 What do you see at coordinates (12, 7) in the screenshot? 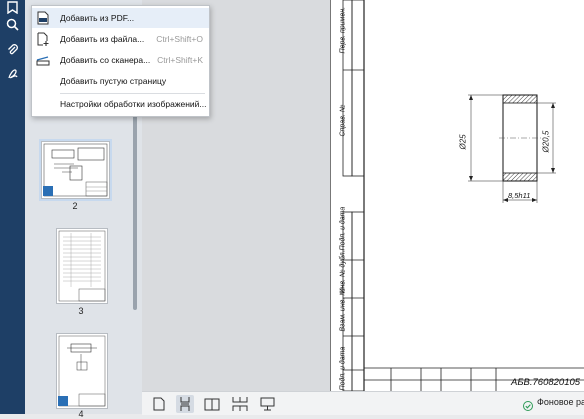
I see `bookmark-icon` at bounding box center [12, 7].